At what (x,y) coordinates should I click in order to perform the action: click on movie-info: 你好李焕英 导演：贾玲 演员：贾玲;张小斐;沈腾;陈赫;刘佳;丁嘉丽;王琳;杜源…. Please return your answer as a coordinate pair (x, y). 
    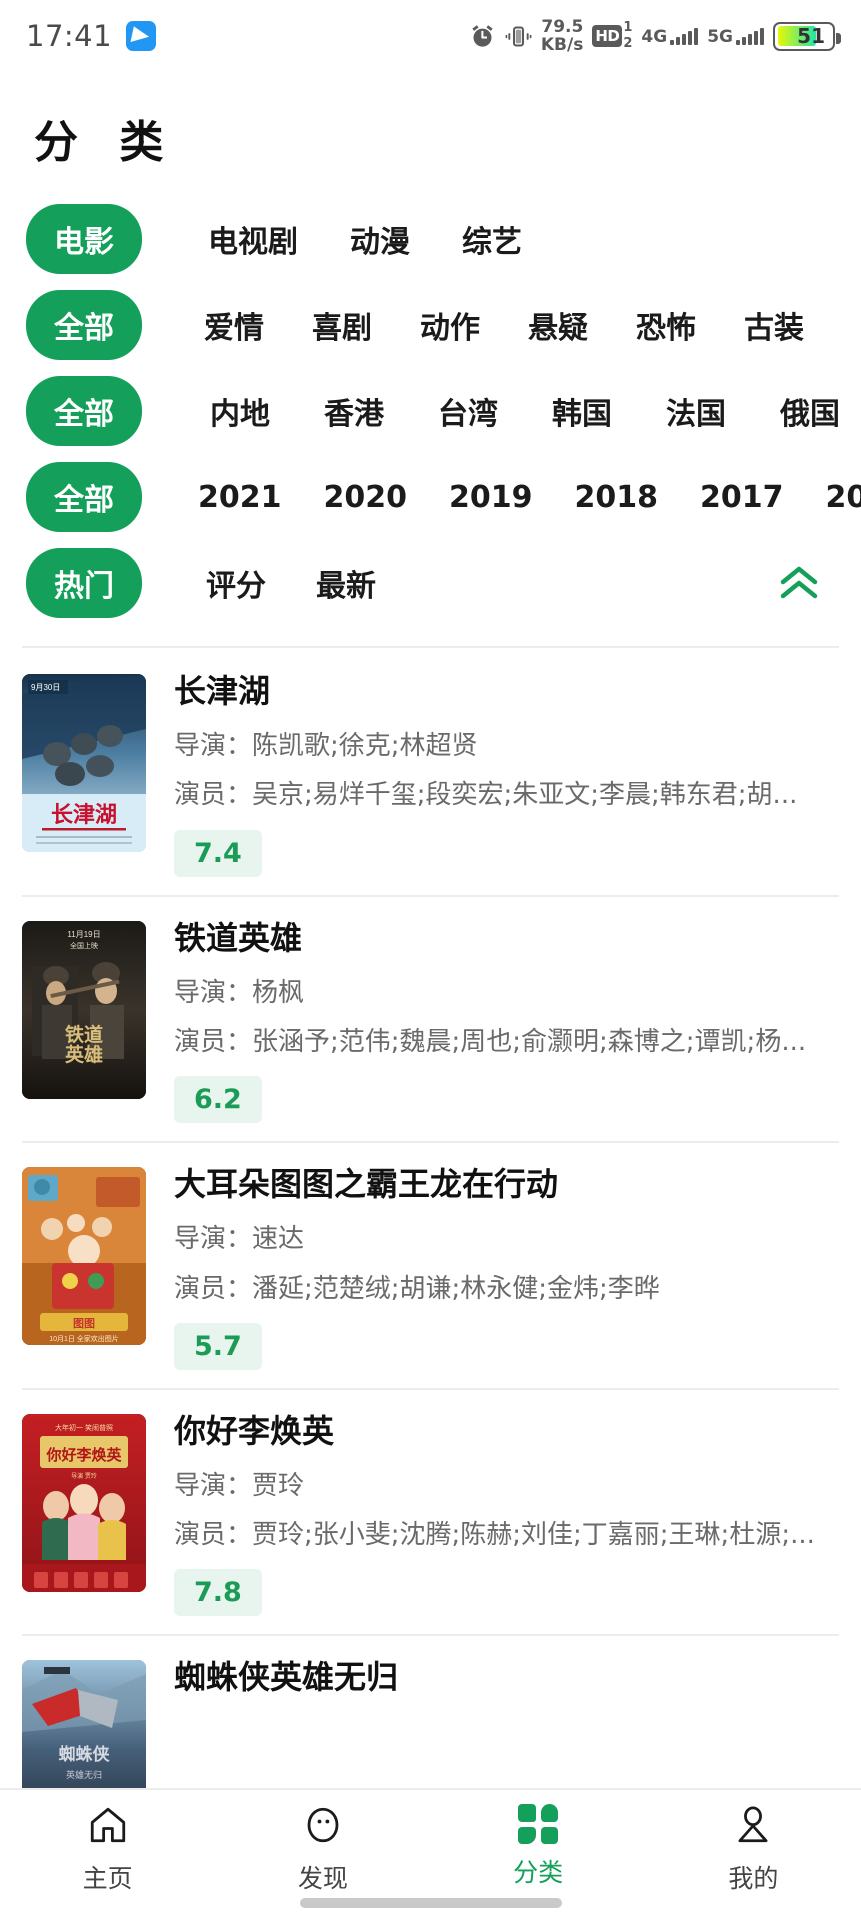
    Looking at the image, I should click on (492, 1515).